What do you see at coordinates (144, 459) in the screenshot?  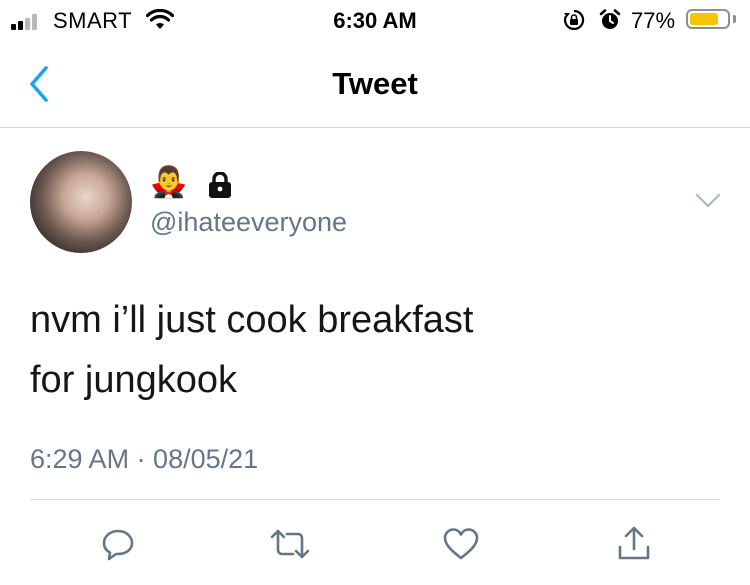 I see `tweet-timestamp: 6:29 AM · 08/05/21` at bounding box center [144, 459].